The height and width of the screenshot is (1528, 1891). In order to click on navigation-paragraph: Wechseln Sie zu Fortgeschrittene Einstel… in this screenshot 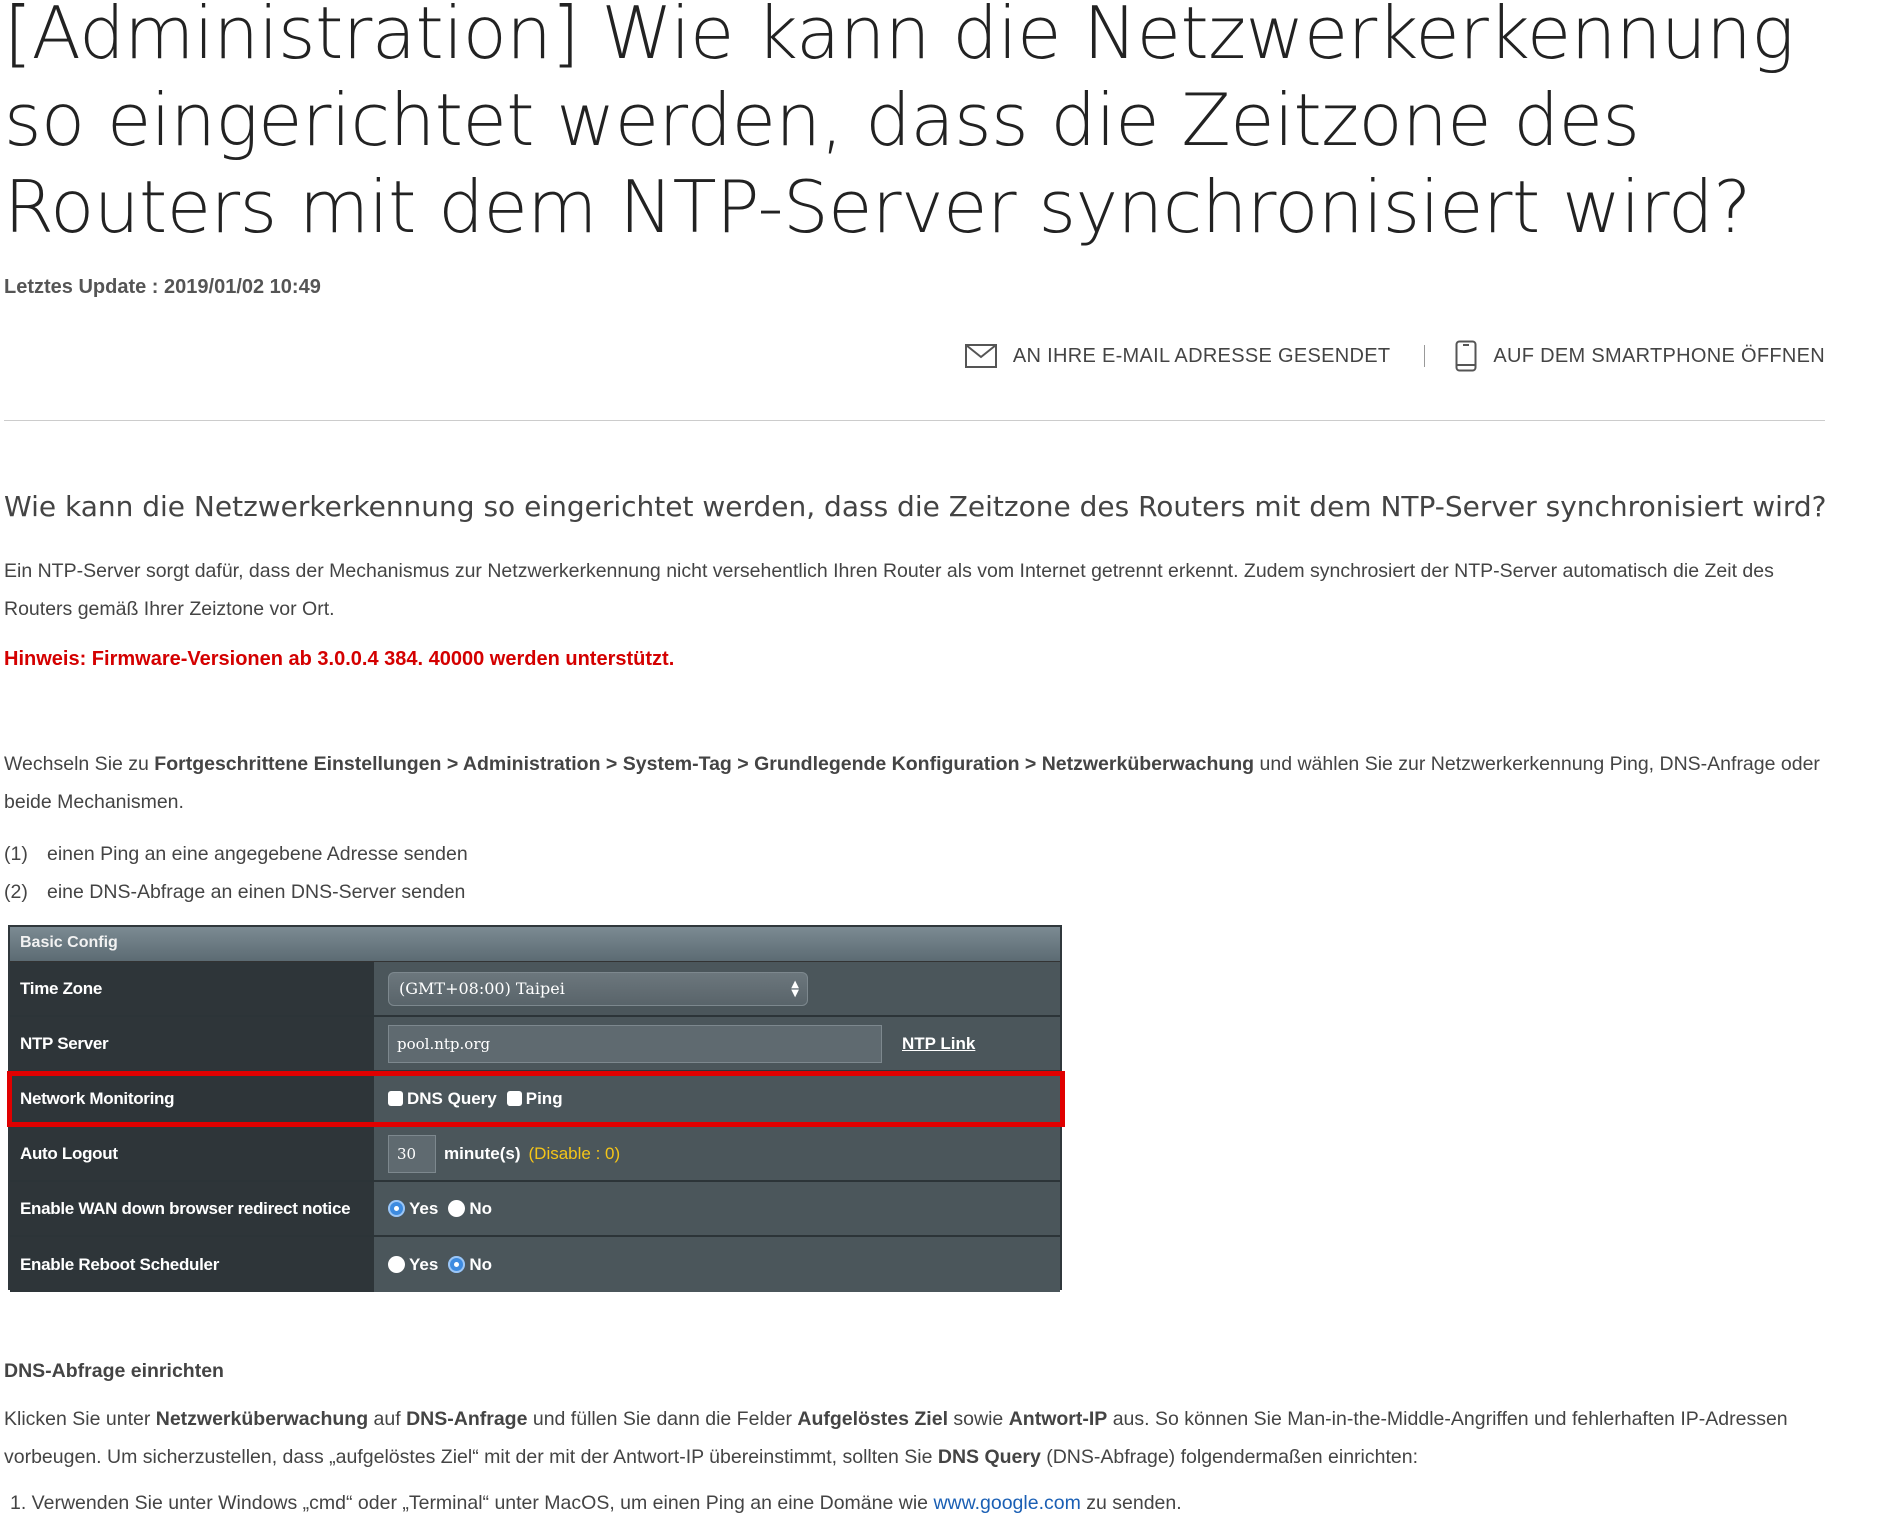, I will do `click(916, 783)`.